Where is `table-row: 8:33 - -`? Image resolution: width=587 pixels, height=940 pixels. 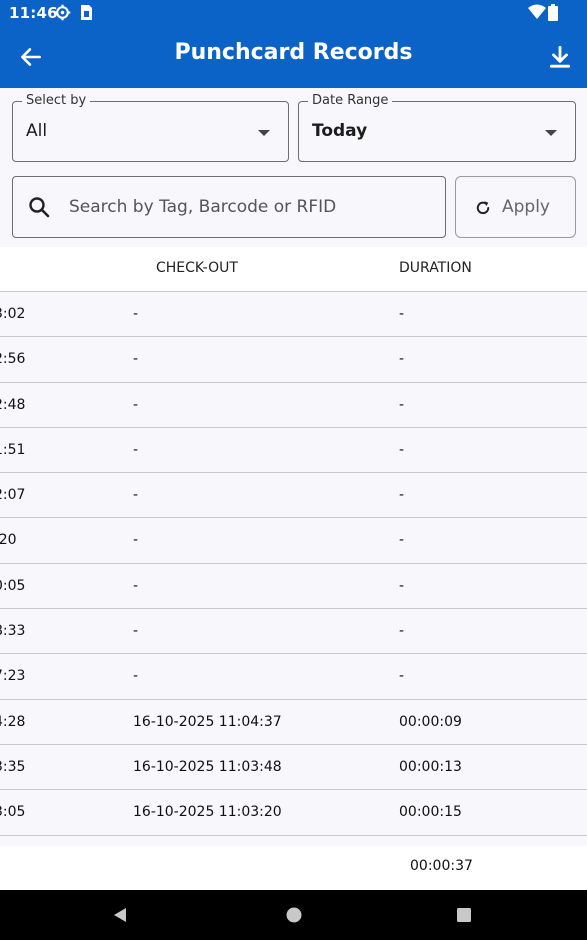
table-row: 8:33 - - is located at coordinates (293, 632).